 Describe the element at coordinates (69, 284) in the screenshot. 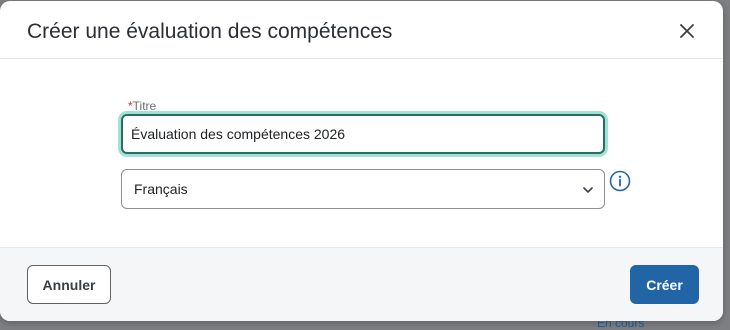

I see `cancel-button: Annuler` at that location.